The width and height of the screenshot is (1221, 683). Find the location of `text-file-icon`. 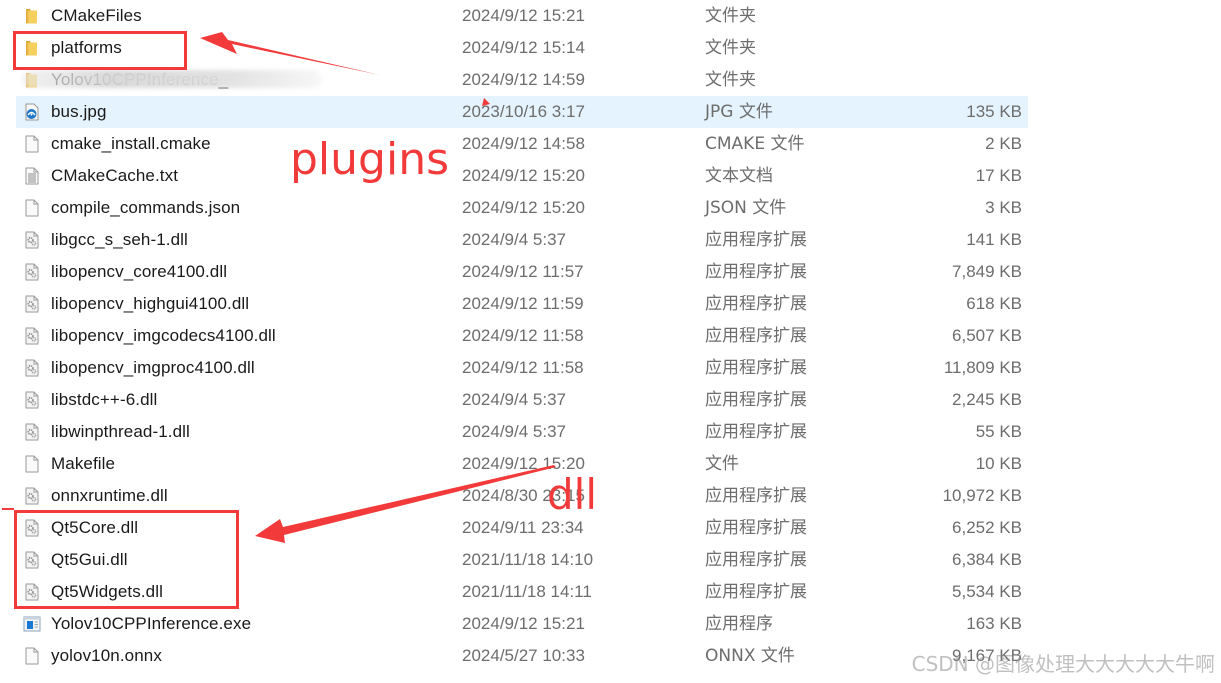

text-file-icon is located at coordinates (32, 176).